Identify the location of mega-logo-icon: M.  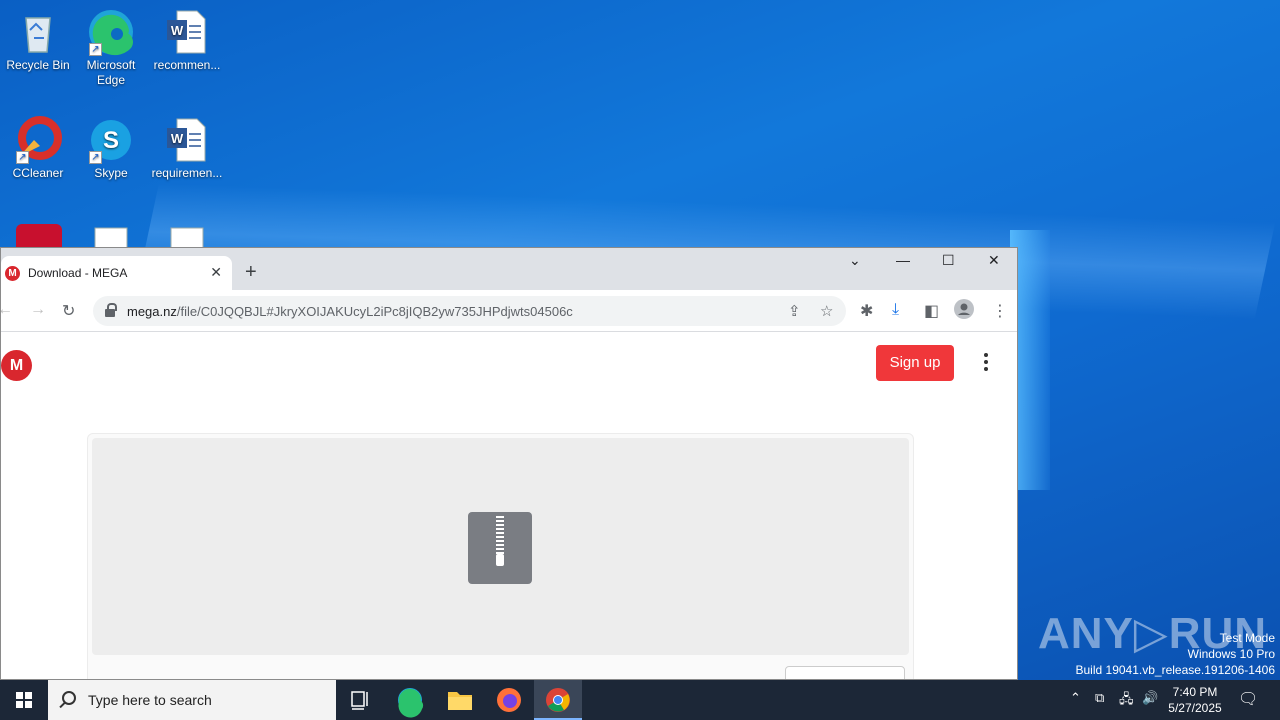
(16, 365).